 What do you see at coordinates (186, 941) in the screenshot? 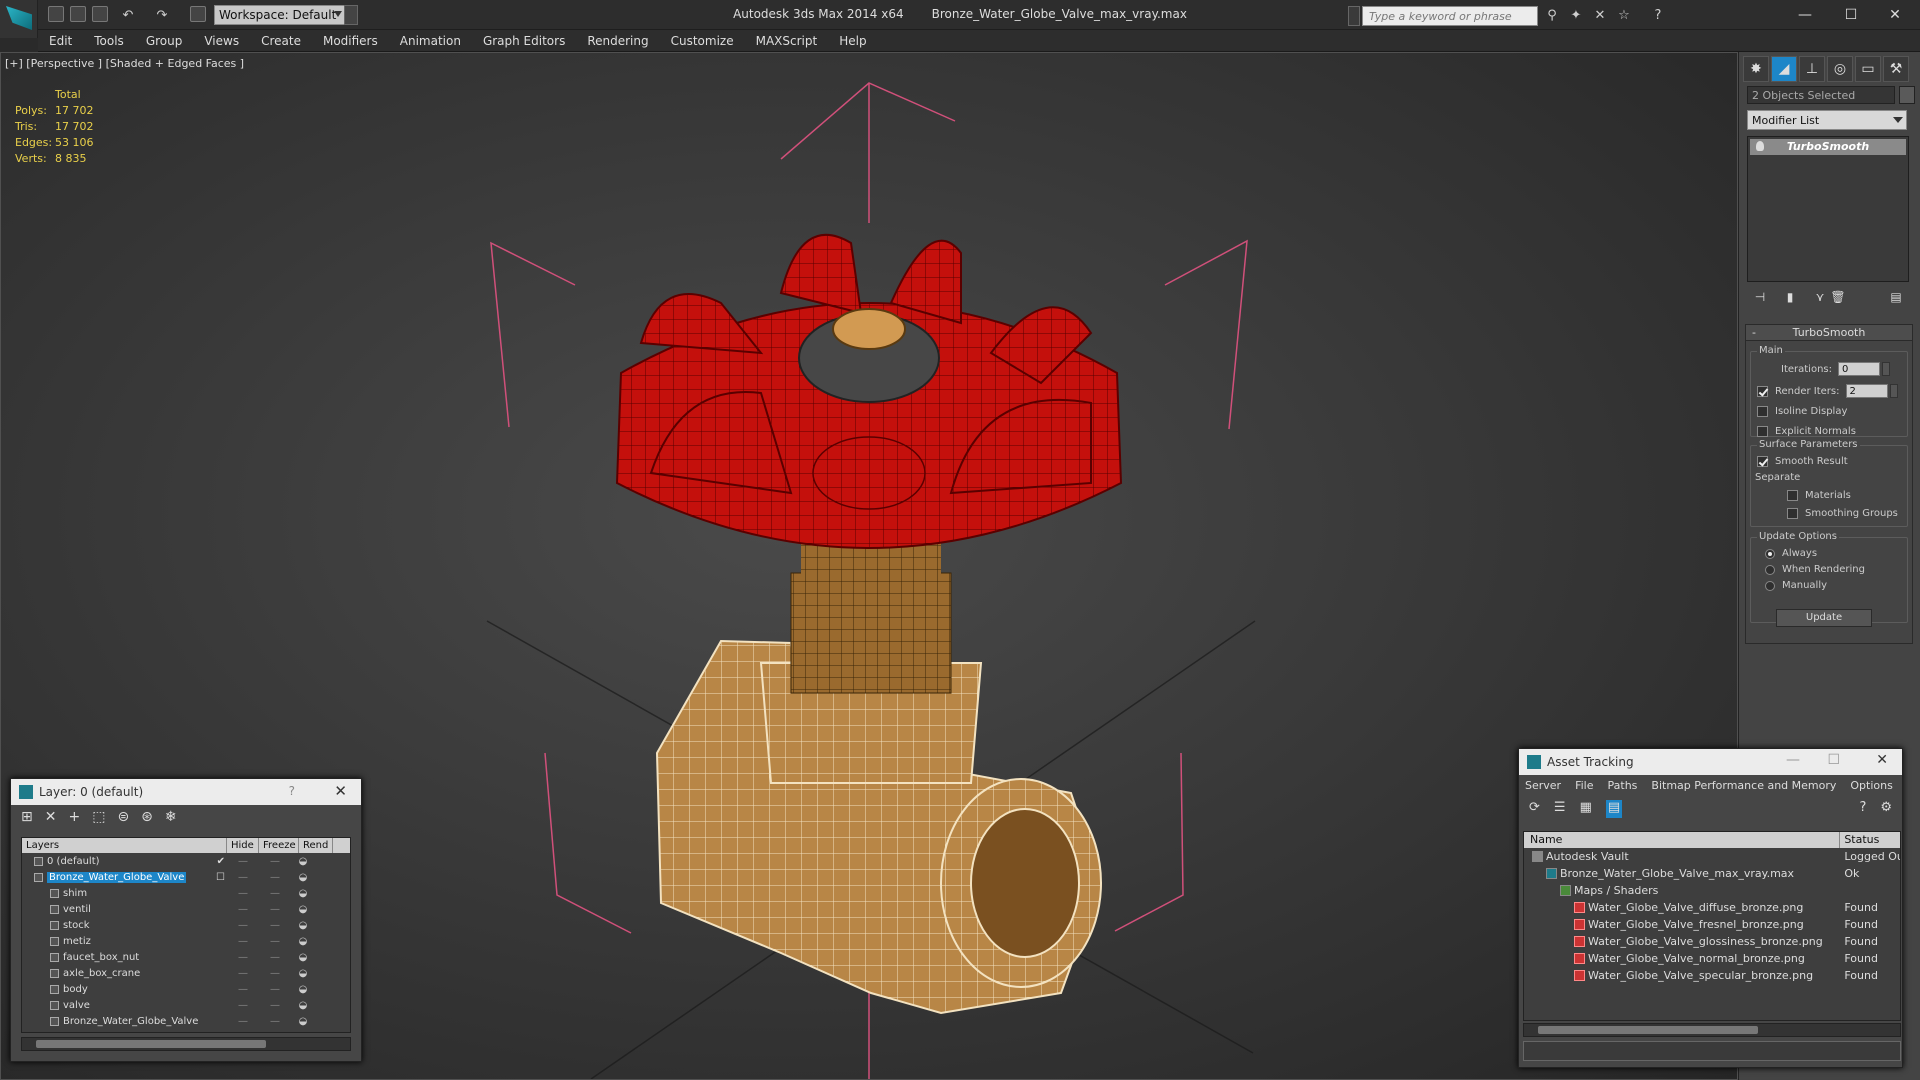
I see `layer-row: metiz — — ◒` at bounding box center [186, 941].